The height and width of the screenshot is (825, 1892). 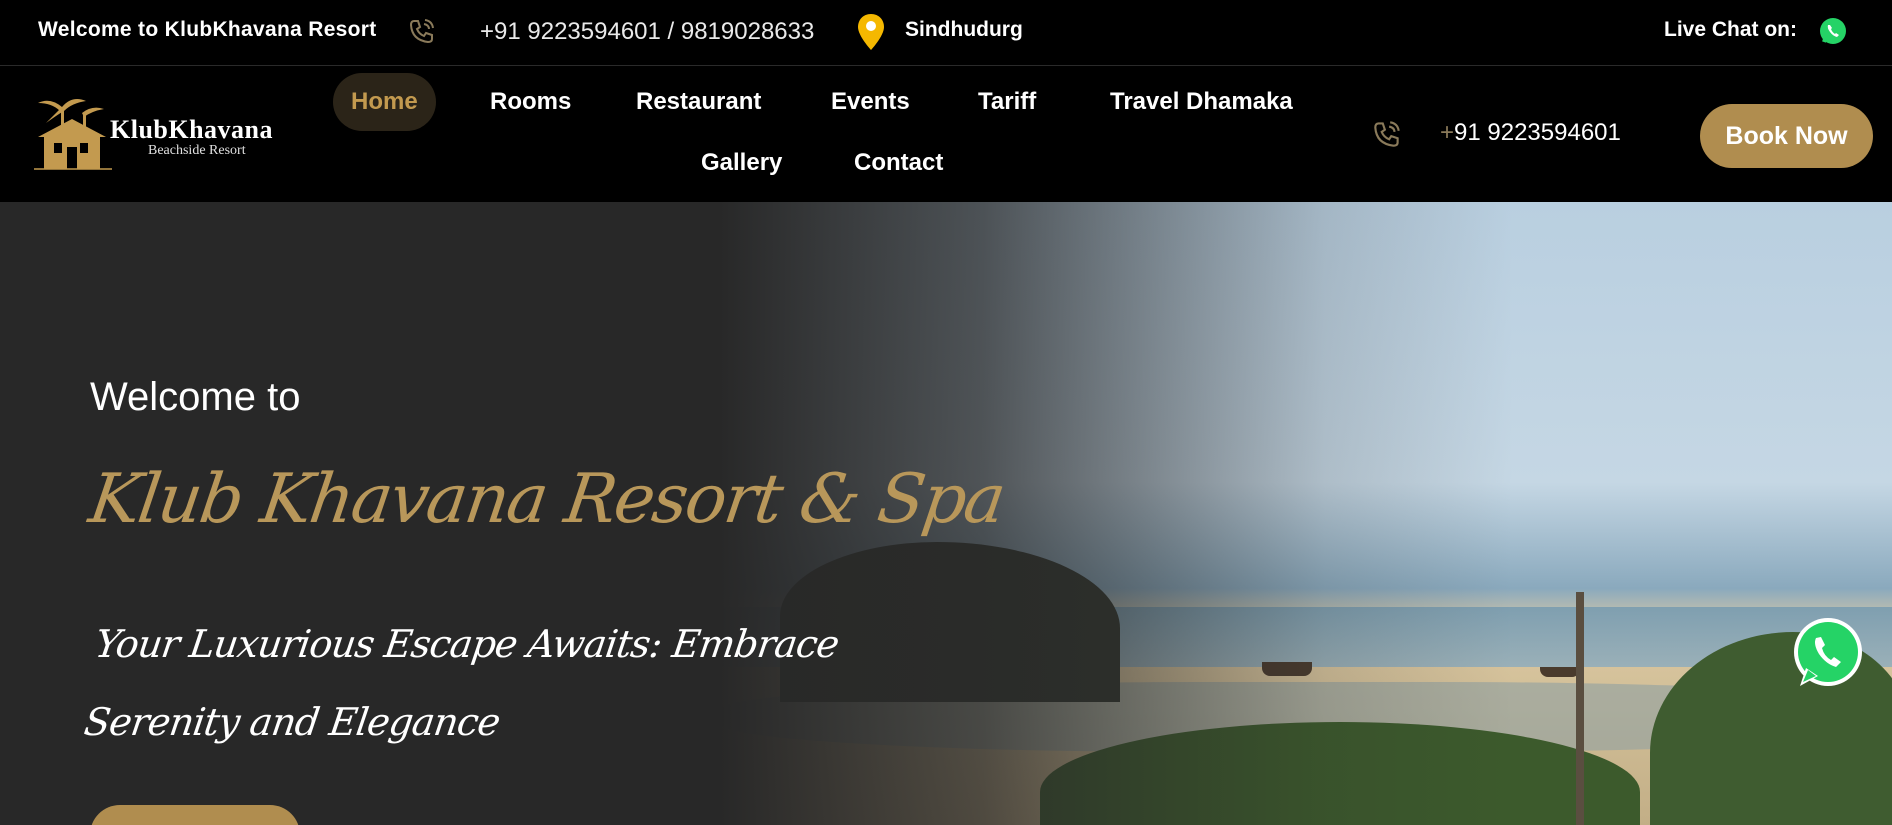 What do you see at coordinates (698, 102) in the screenshot?
I see `nav-restaurant: Restaurant` at bounding box center [698, 102].